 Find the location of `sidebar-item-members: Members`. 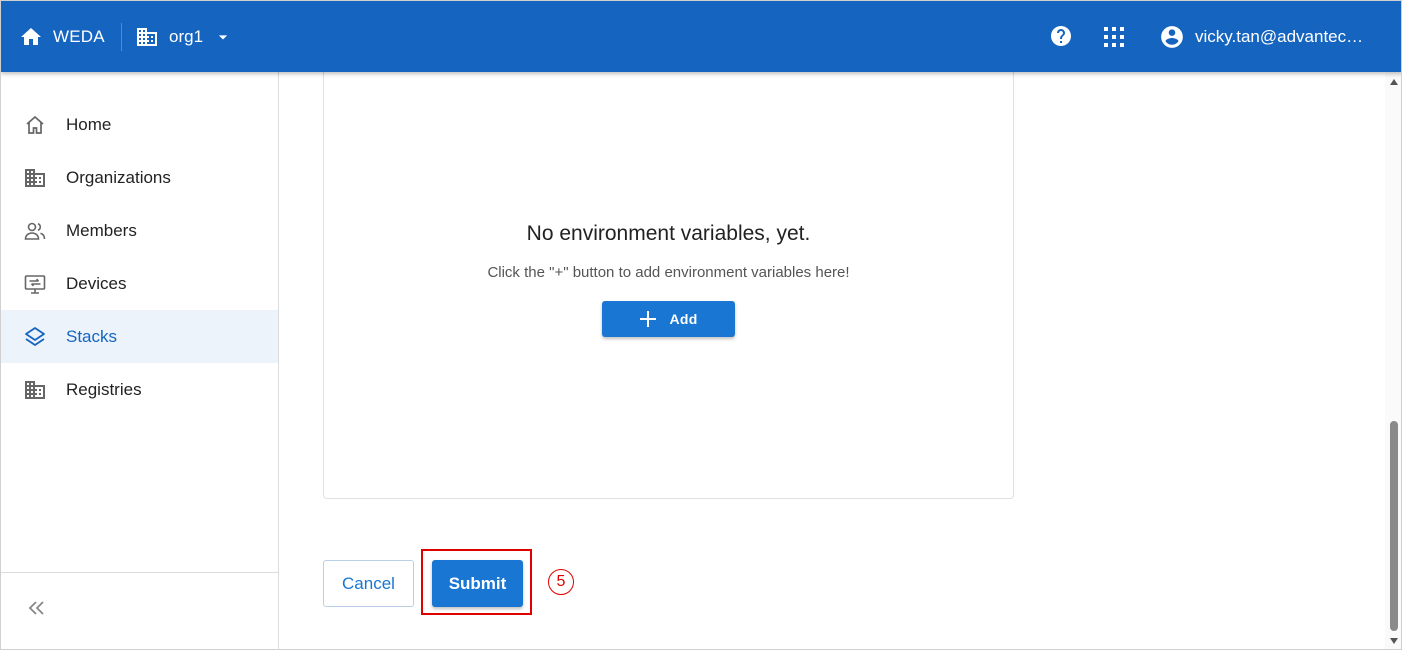

sidebar-item-members: Members is located at coordinates (139, 230).